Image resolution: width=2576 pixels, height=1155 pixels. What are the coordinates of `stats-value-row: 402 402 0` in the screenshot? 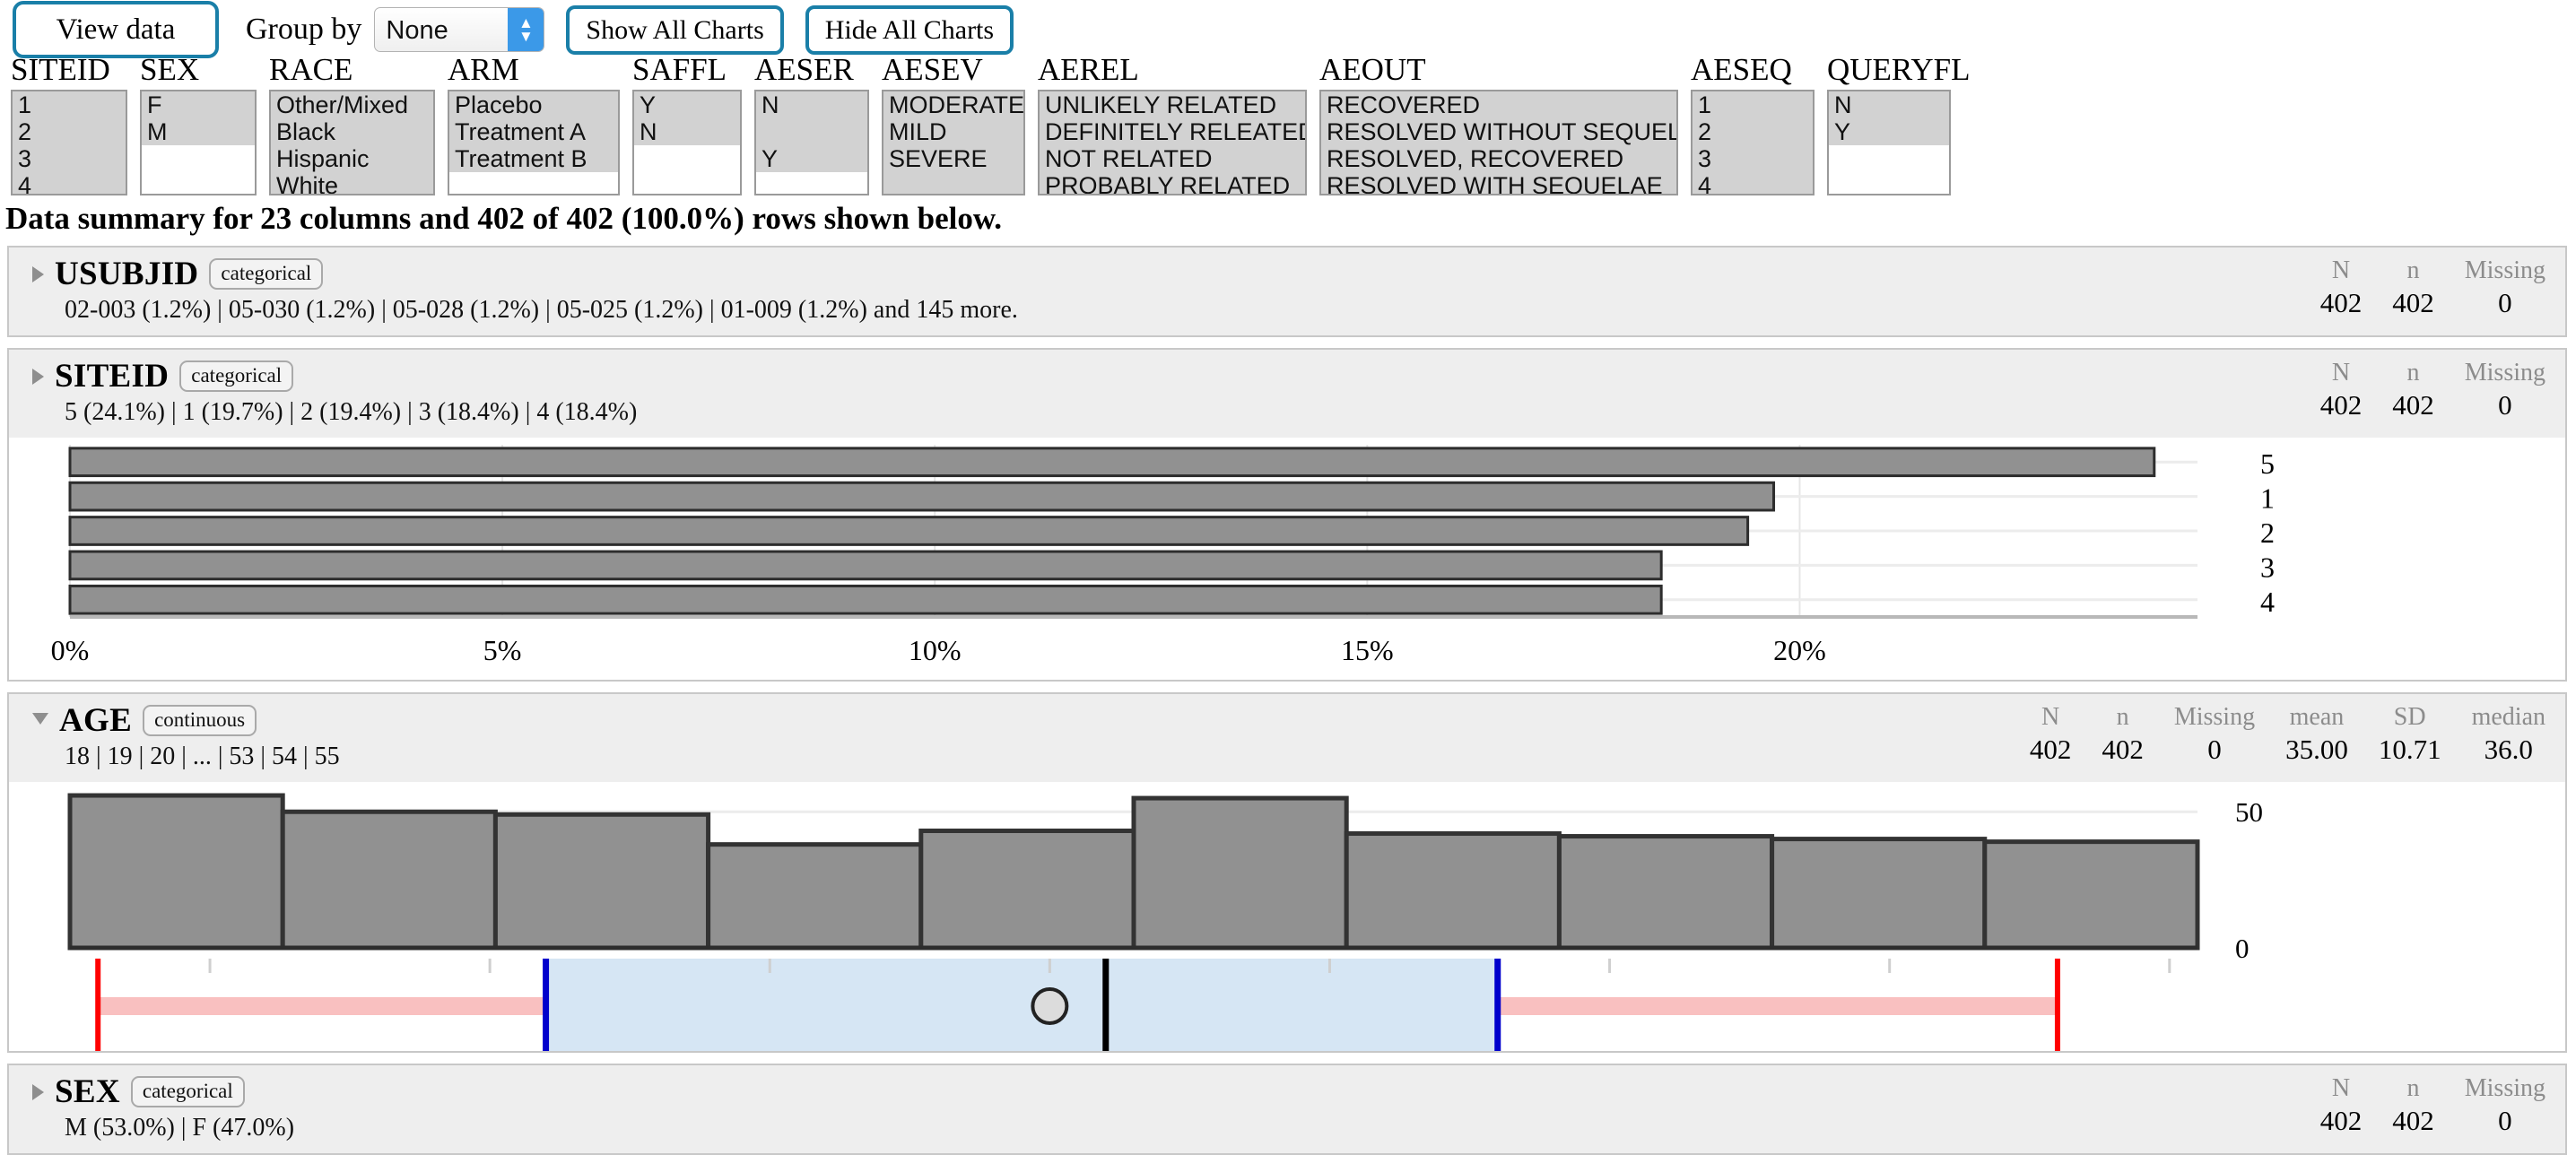 It's located at (2418, 303).